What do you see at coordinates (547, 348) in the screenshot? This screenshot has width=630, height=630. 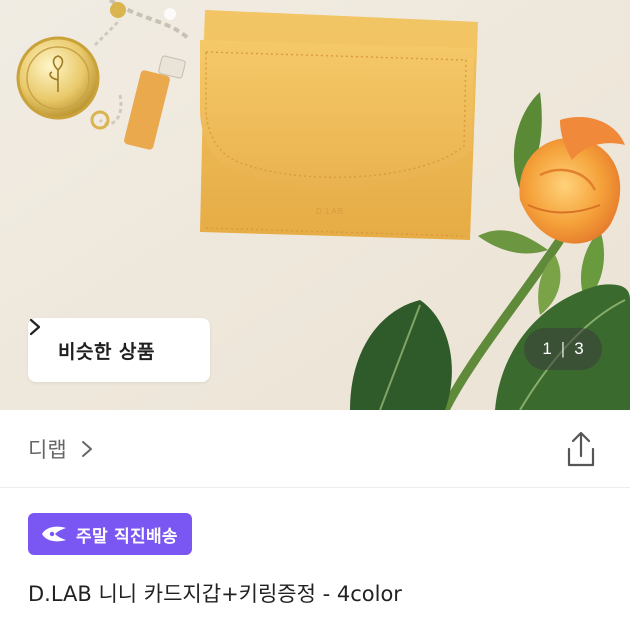 I see `image-counter-current: 1` at bounding box center [547, 348].